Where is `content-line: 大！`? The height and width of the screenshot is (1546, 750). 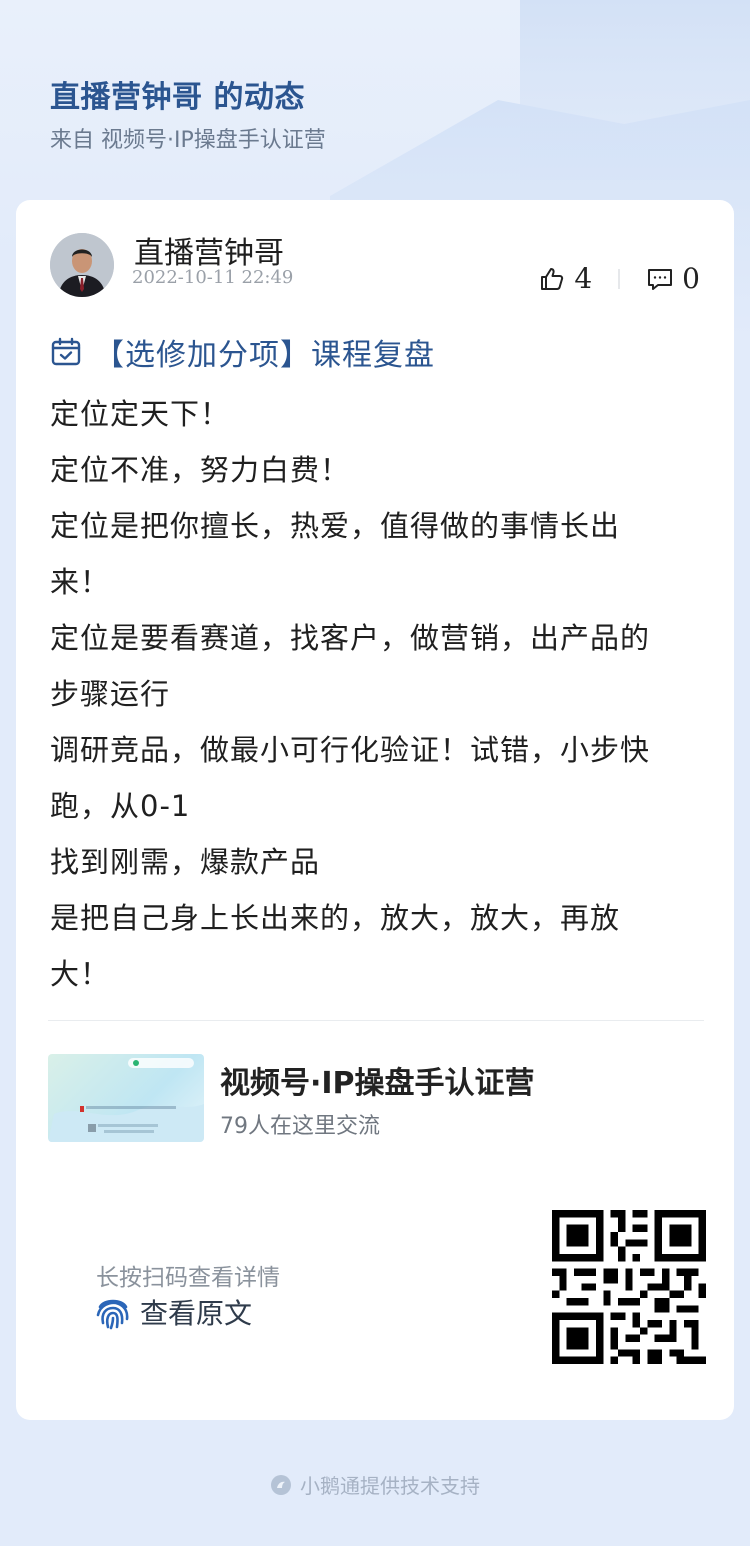 content-line: 大！ is located at coordinates (80, 974).